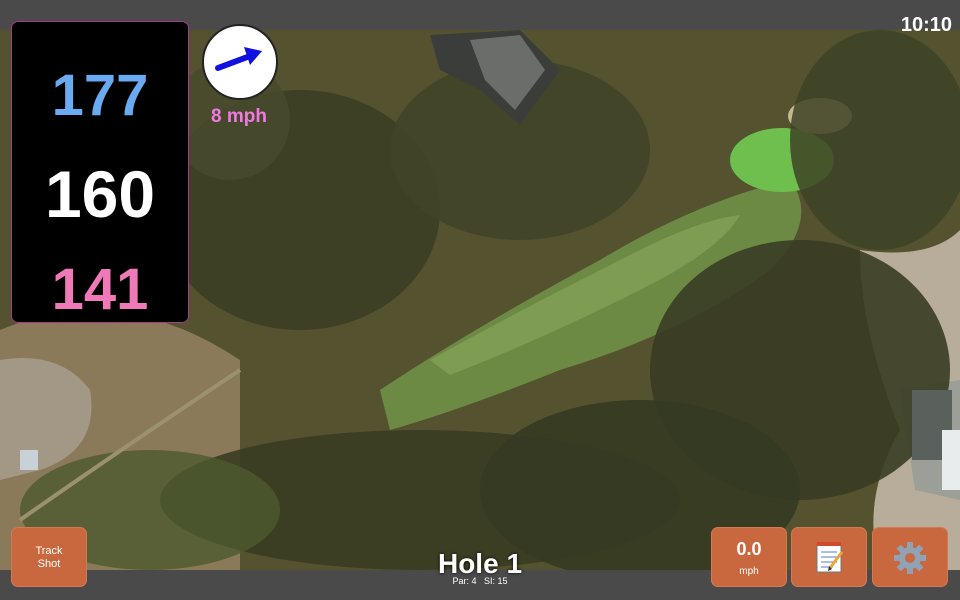 The height and width of the screenshot is (600, 960). I want to click on hole-details: Par: 4 SI: 15, so click(480, 581).